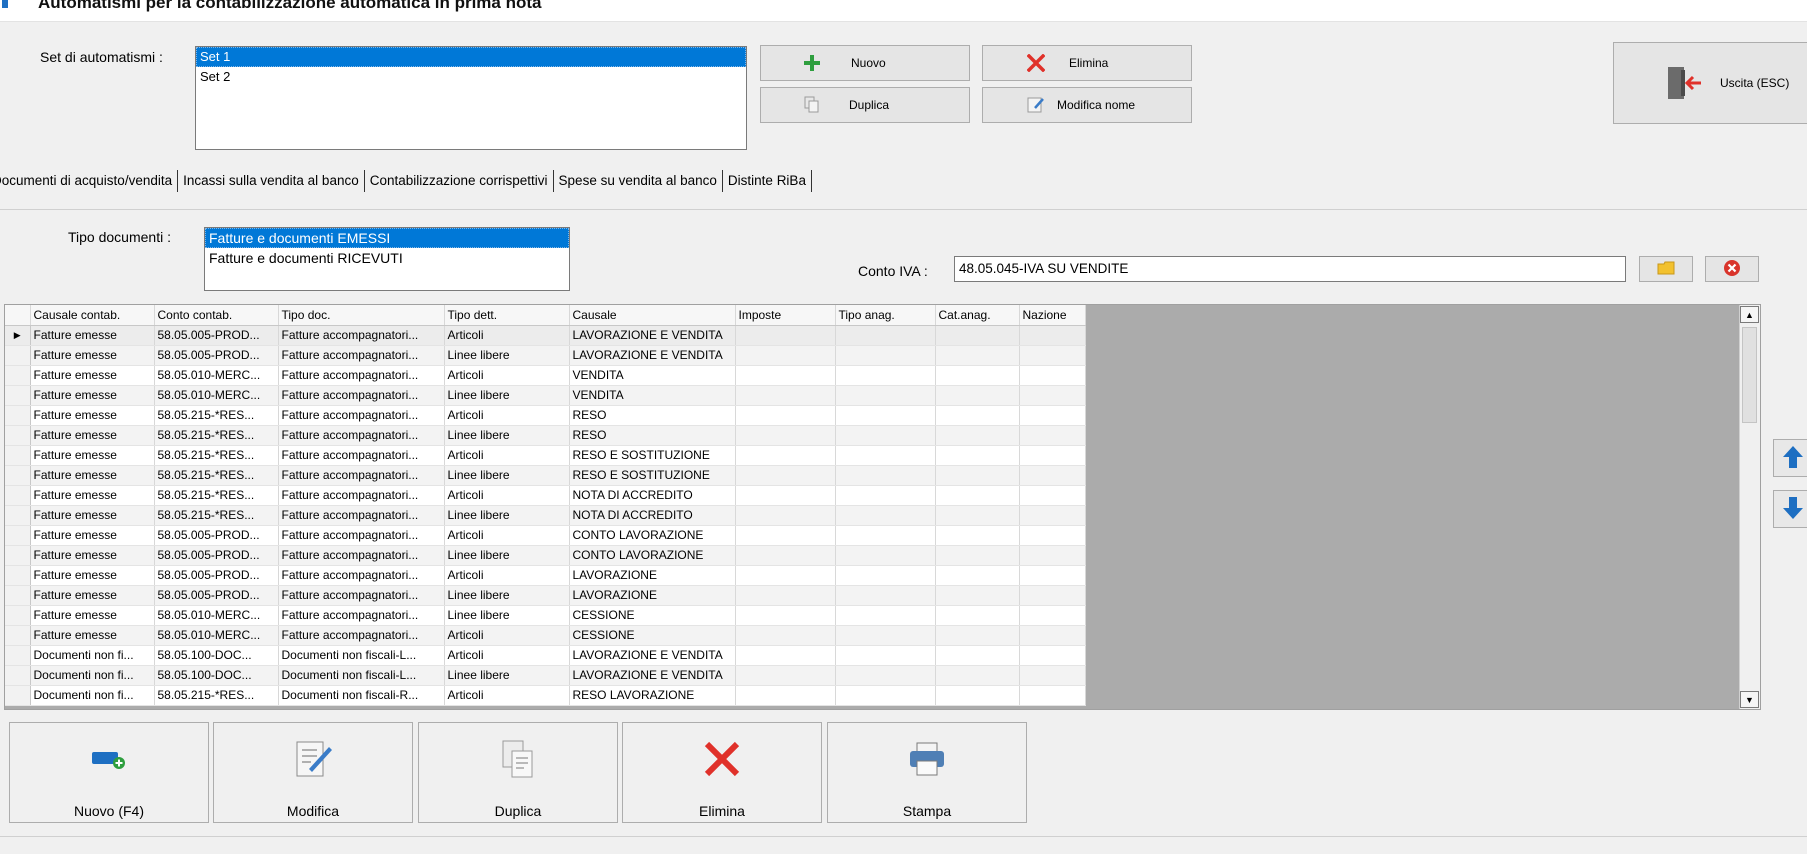  I want to click on scroll-down-arrow-icon: ▼, so click(1749, 699).